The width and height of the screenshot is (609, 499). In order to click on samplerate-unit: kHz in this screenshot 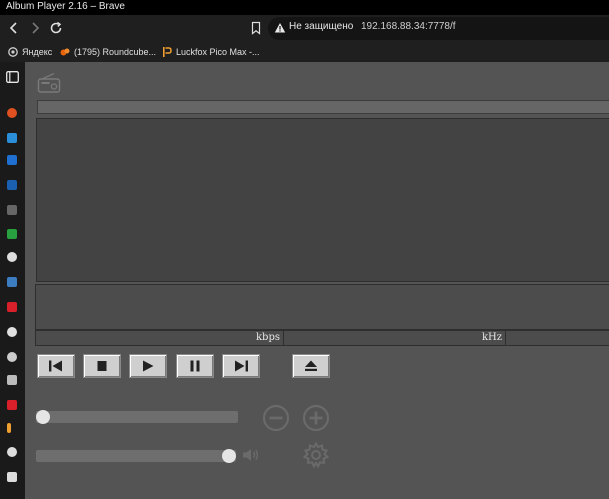, I will do `click(491, 337)`.